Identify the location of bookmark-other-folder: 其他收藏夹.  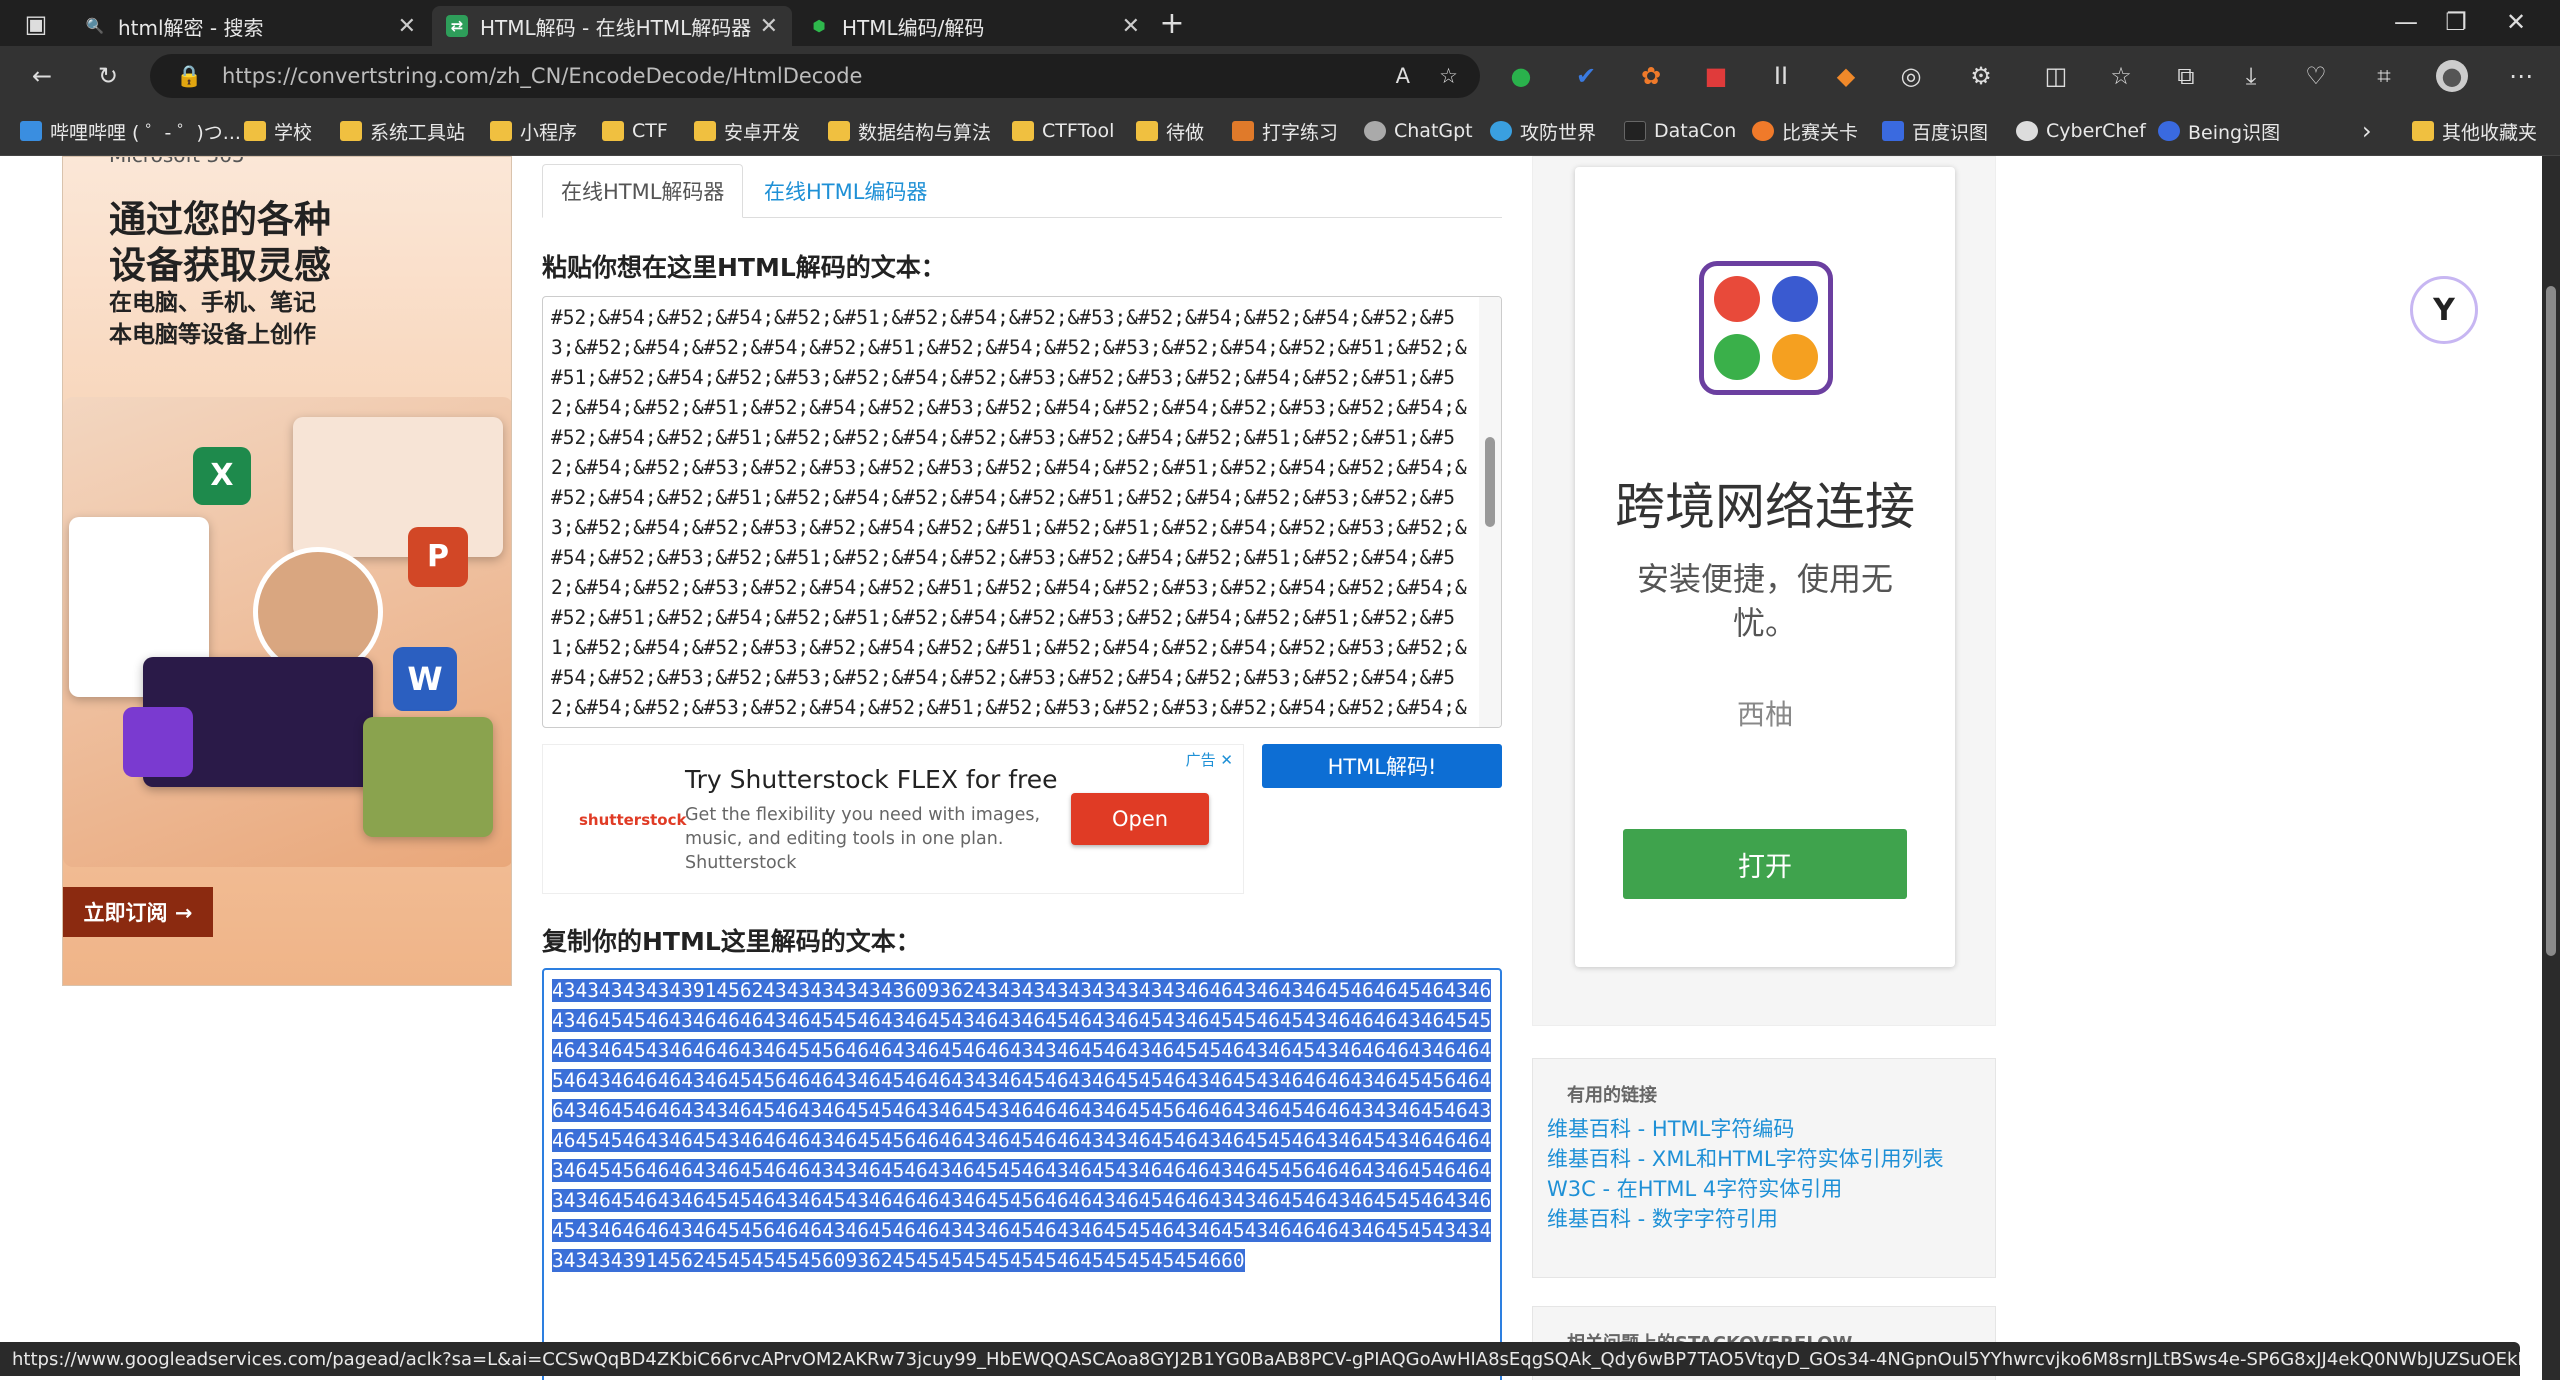
(2474, 131).